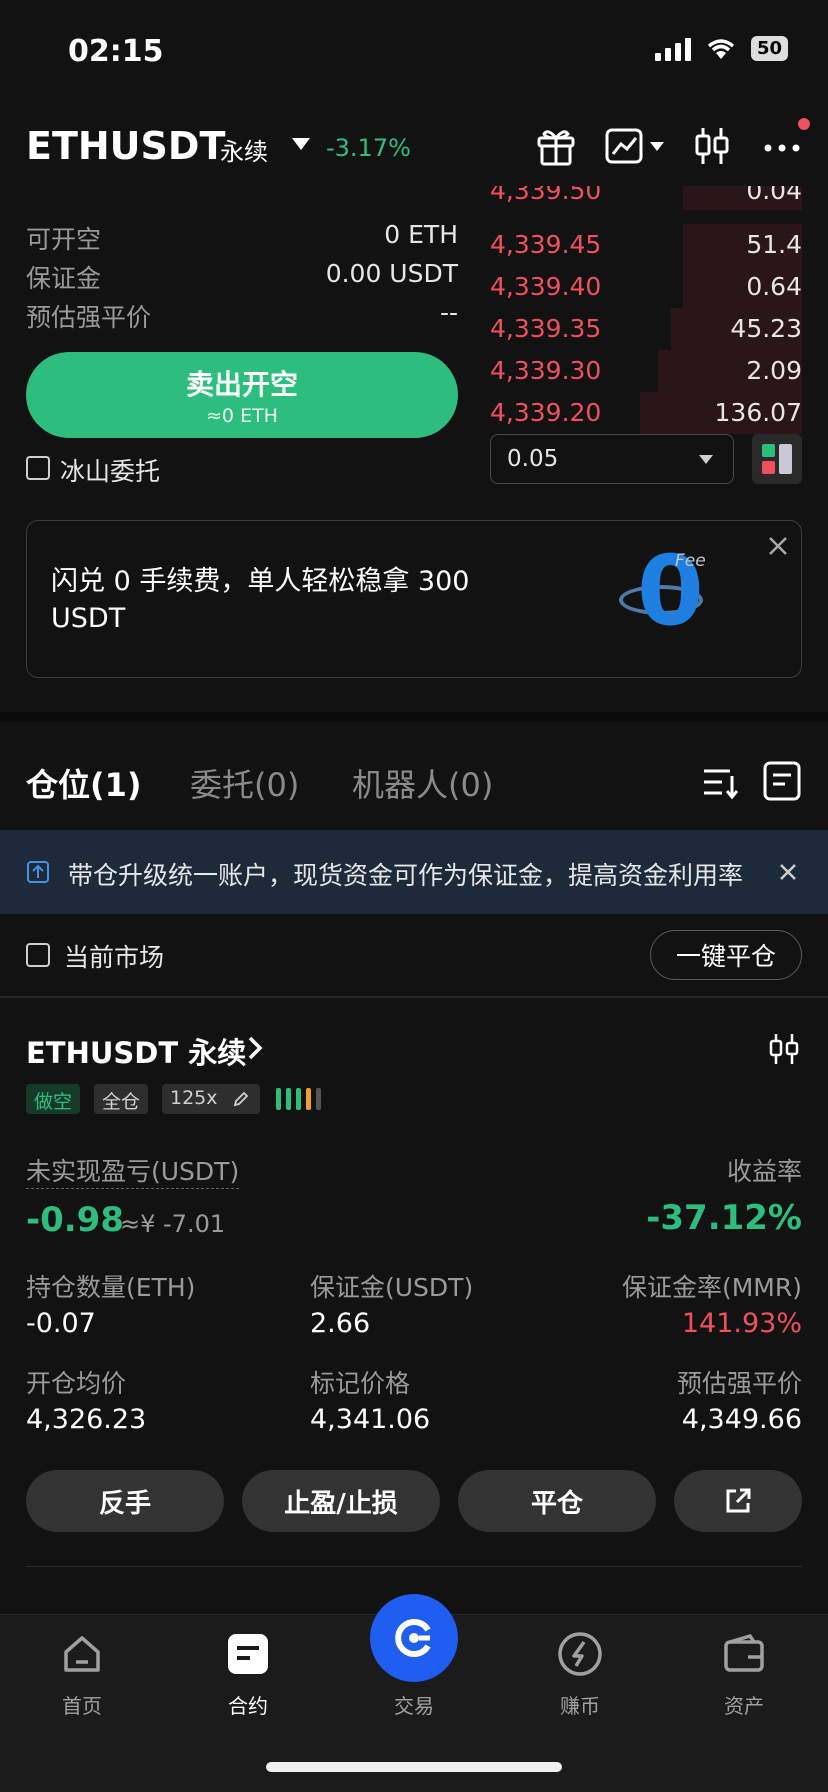 This screenshot has height=1792, width=828. Describe the element at coordinates (110, 471) in the screenshot. I see `iceberg-label: 冰山委托` at that location.